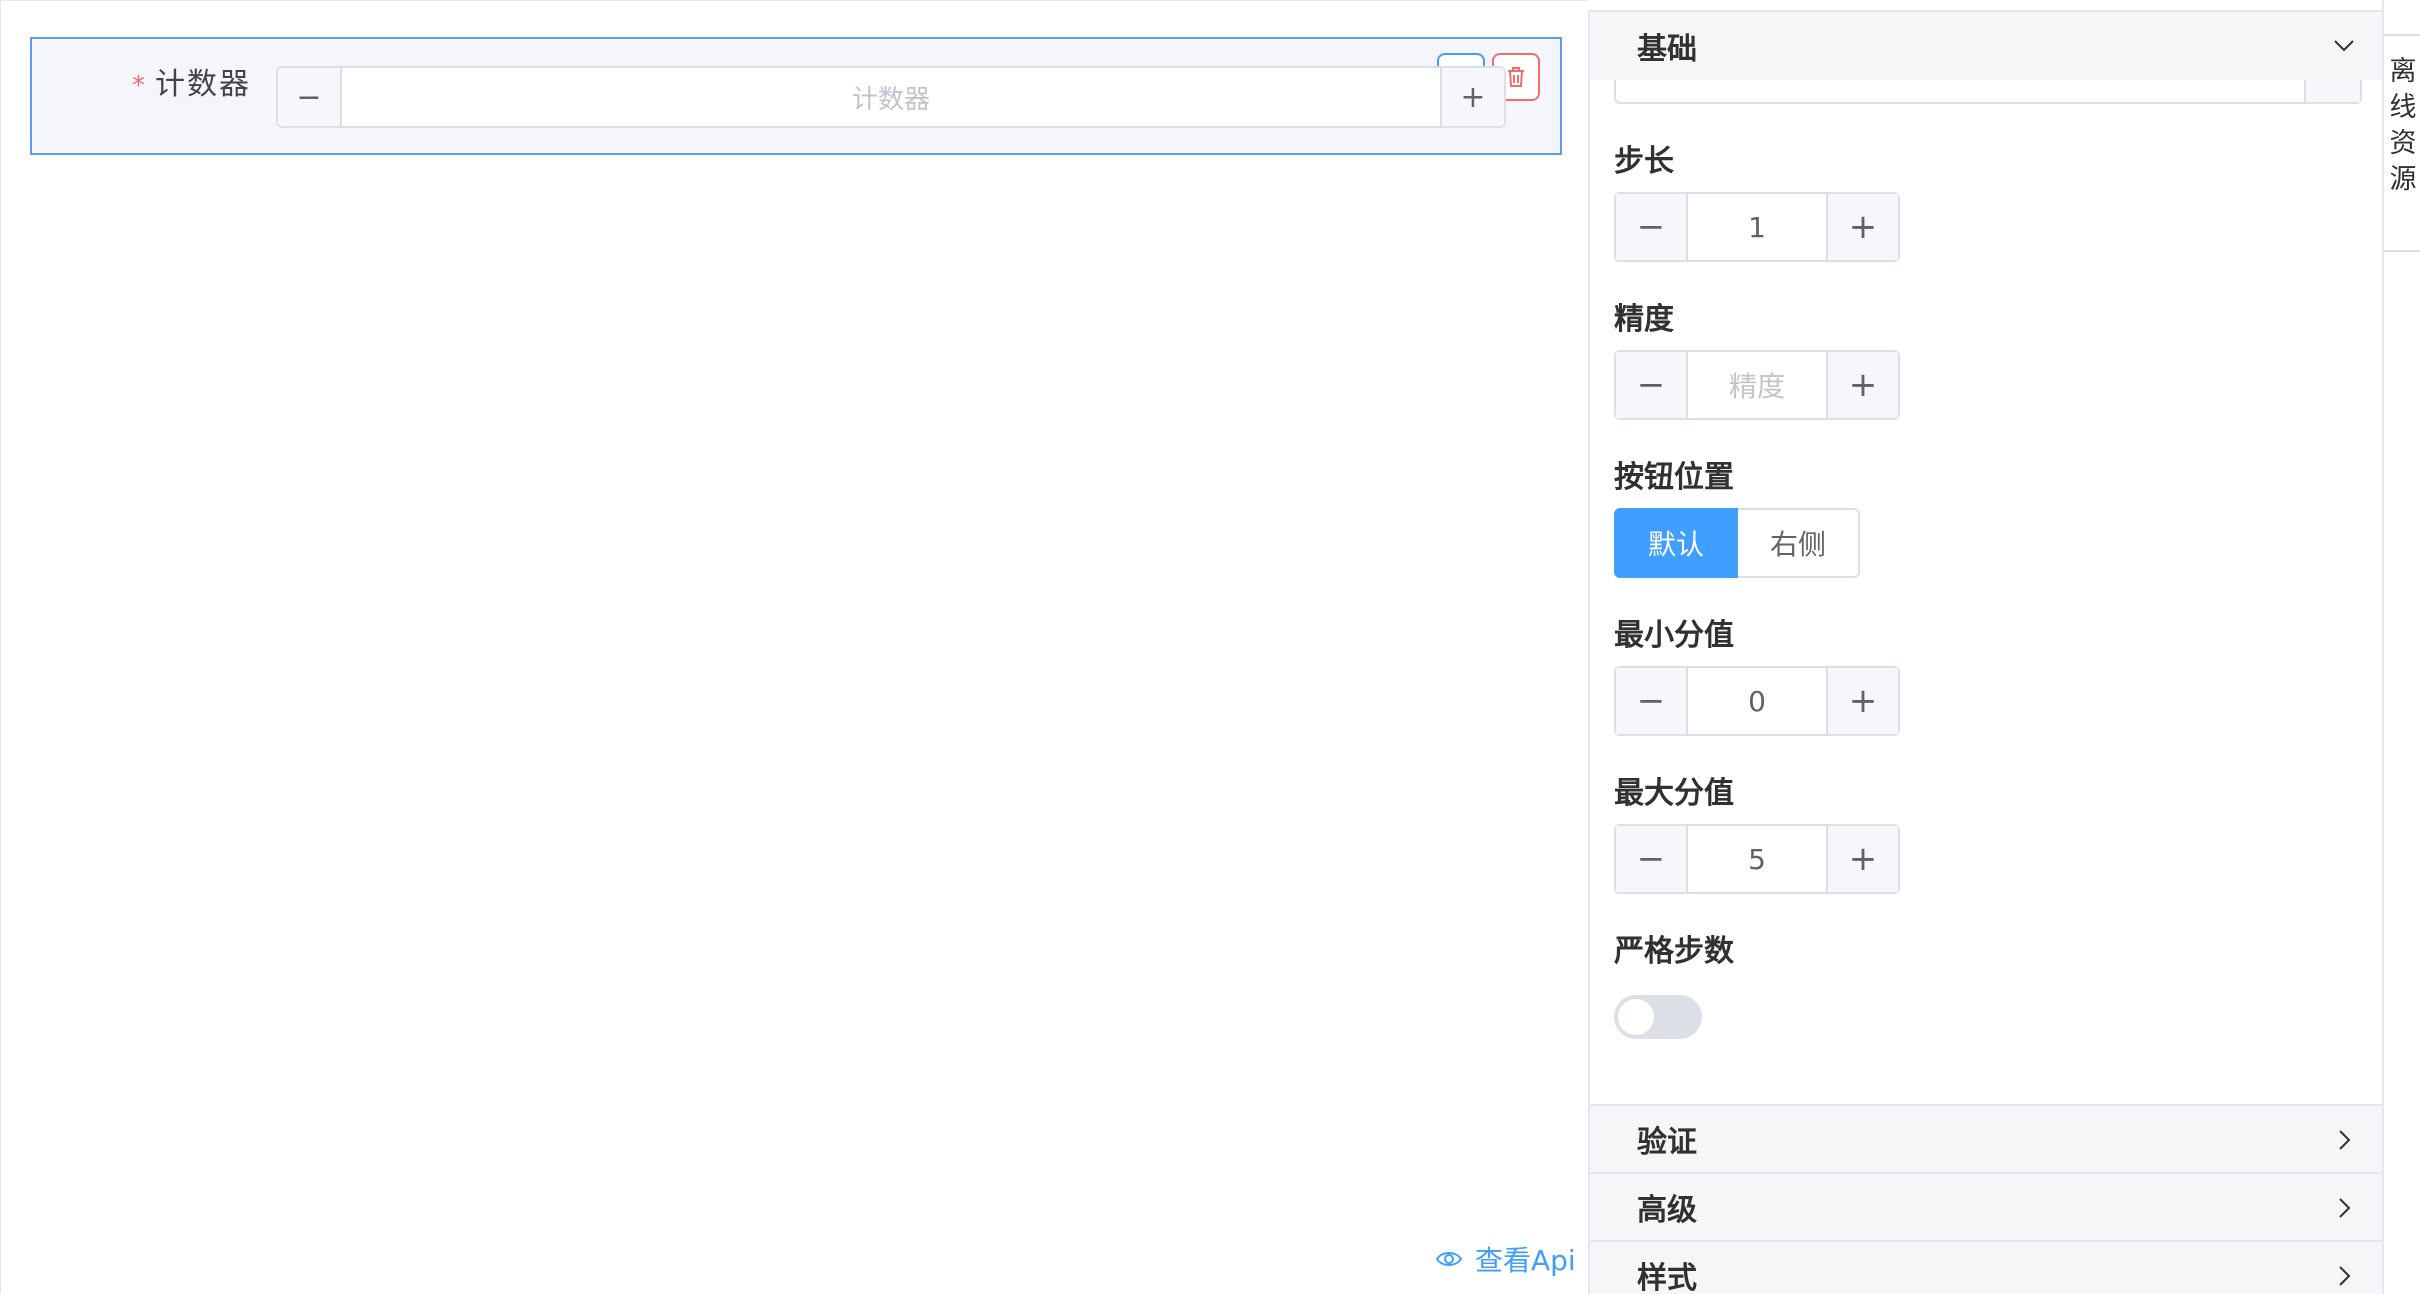 The image size is (2420, 1294). What do you see at coordinates (1676, 543) in the screenshot?
I see `radio-default: 默认` at bounding box center [1676, 543].